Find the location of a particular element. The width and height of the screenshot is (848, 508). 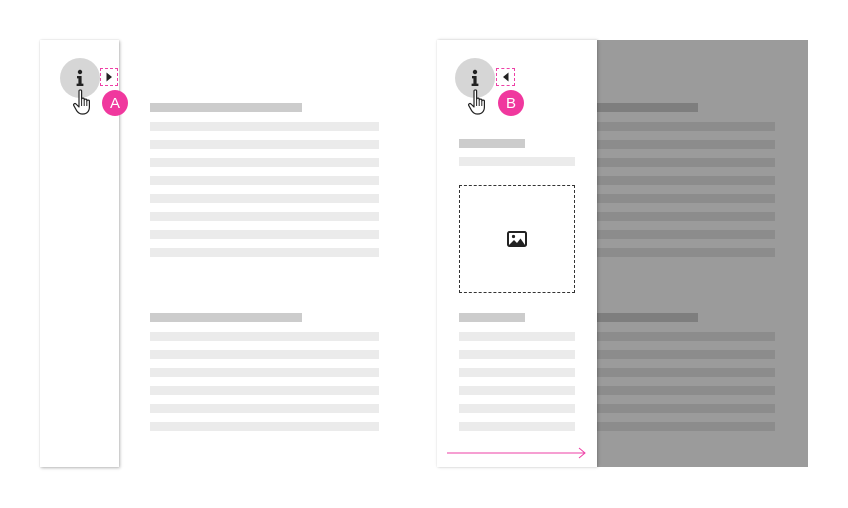

step-badge-a: A is located at coordinates (115, 103).